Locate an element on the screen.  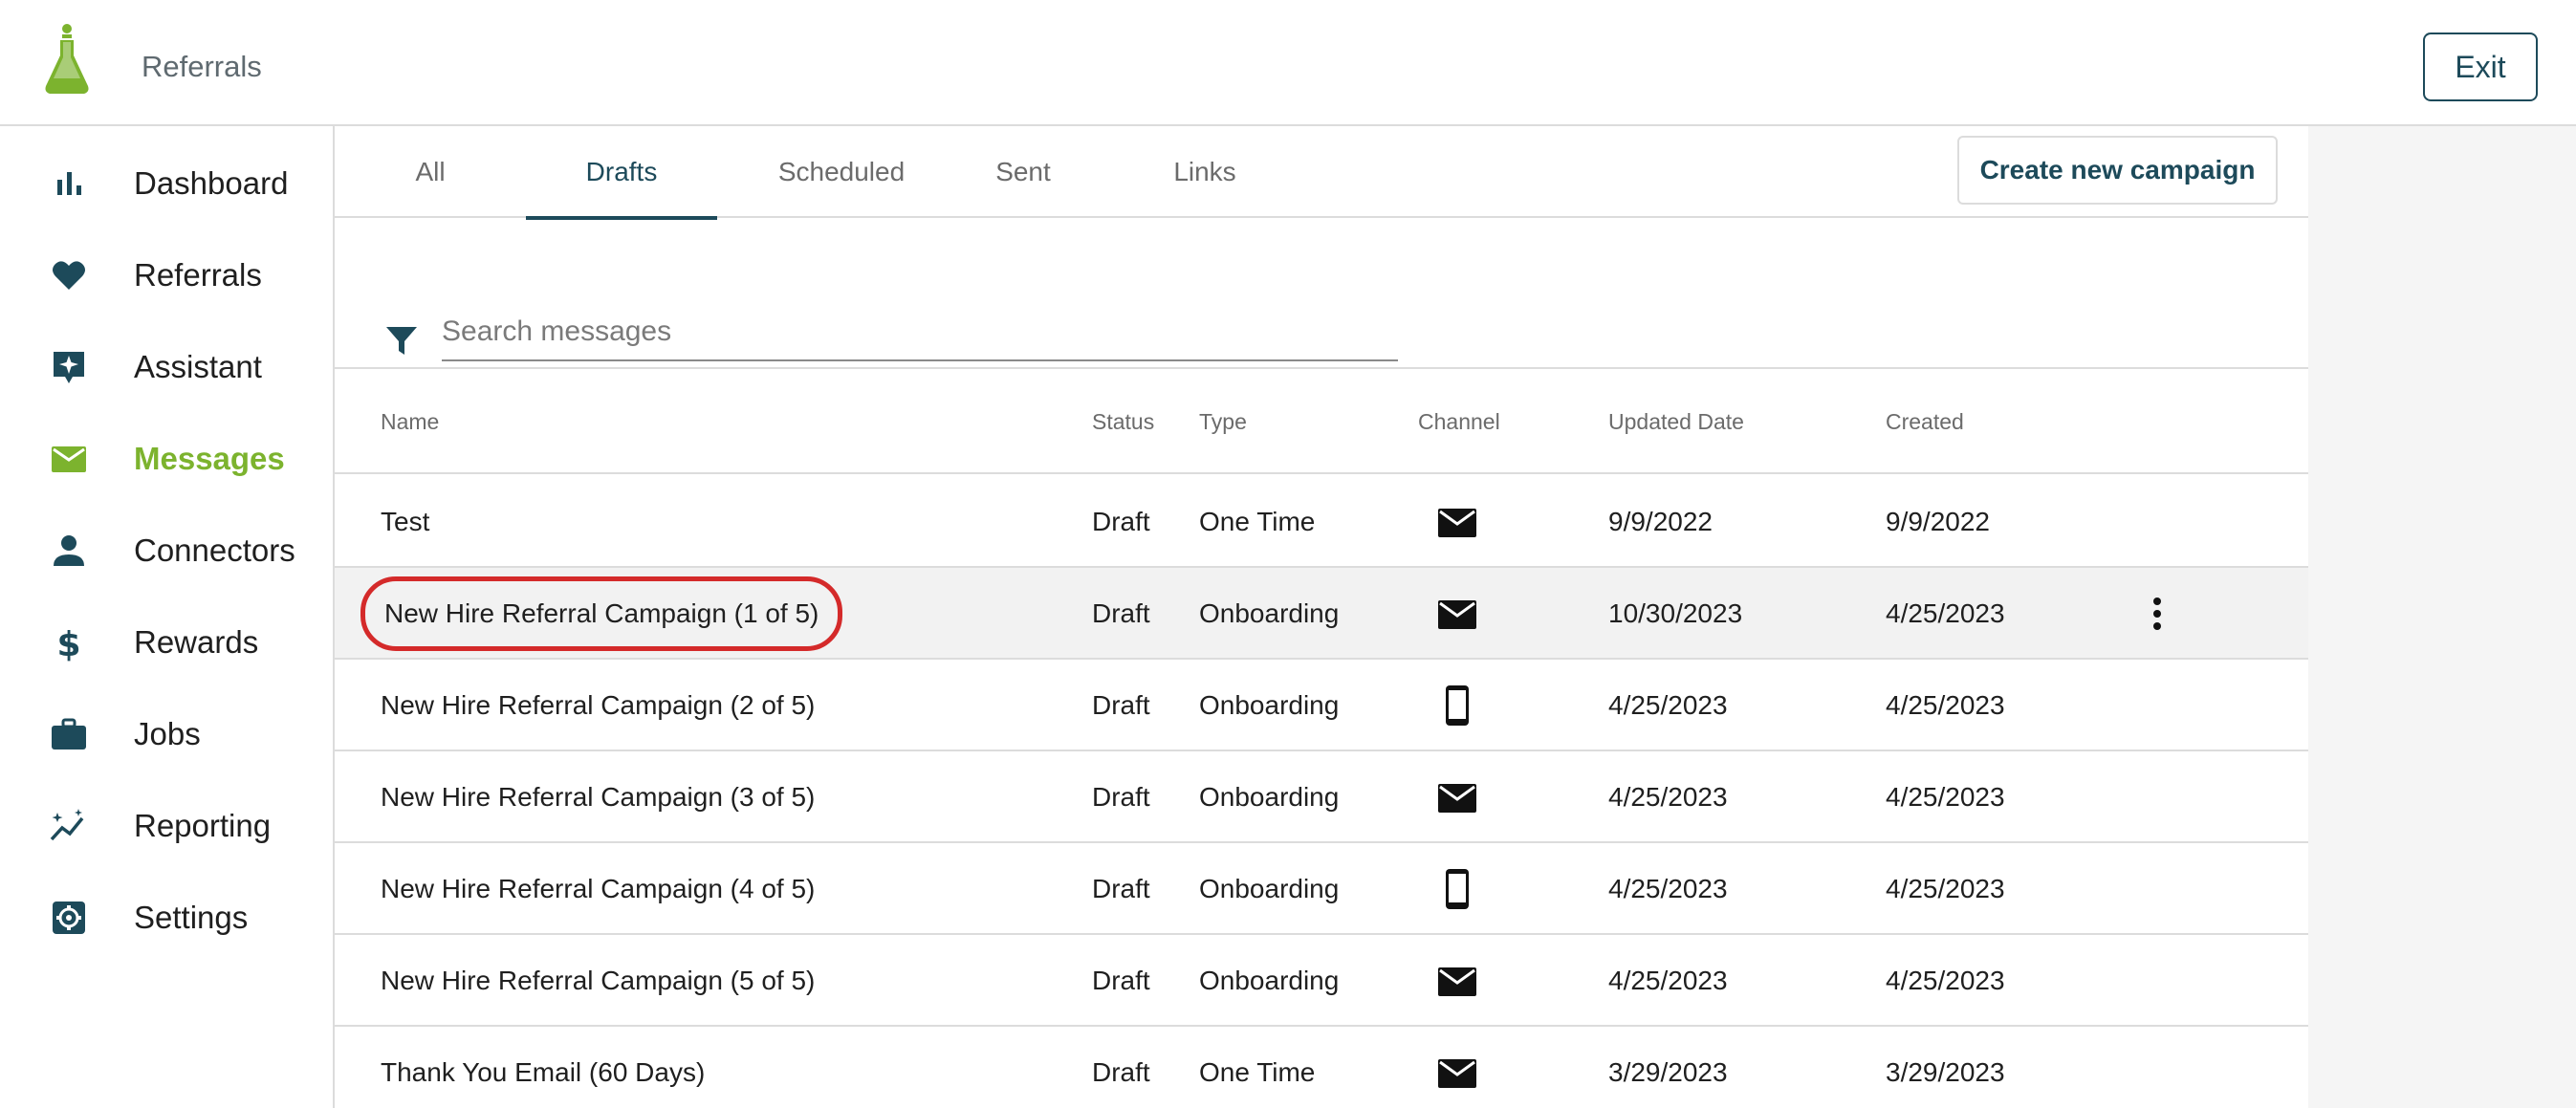
column-header-created: Created is located at coordinates (1925, 421).